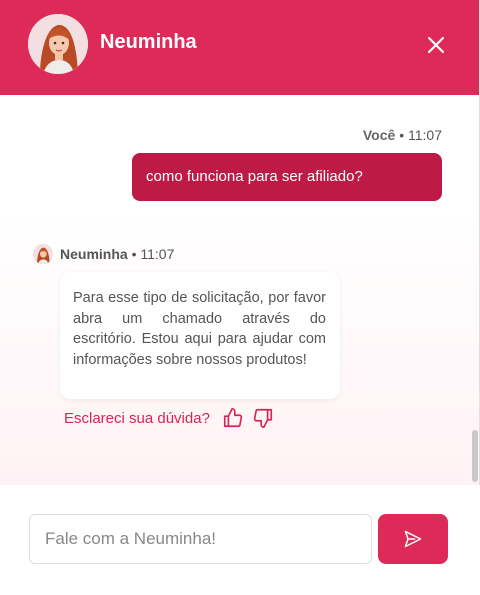  What do you see at coordinates (287, 177) in the screenshot?
I see `user-message-bubble: como funciona para ser afiliado?` at bounding box center [287, 177].